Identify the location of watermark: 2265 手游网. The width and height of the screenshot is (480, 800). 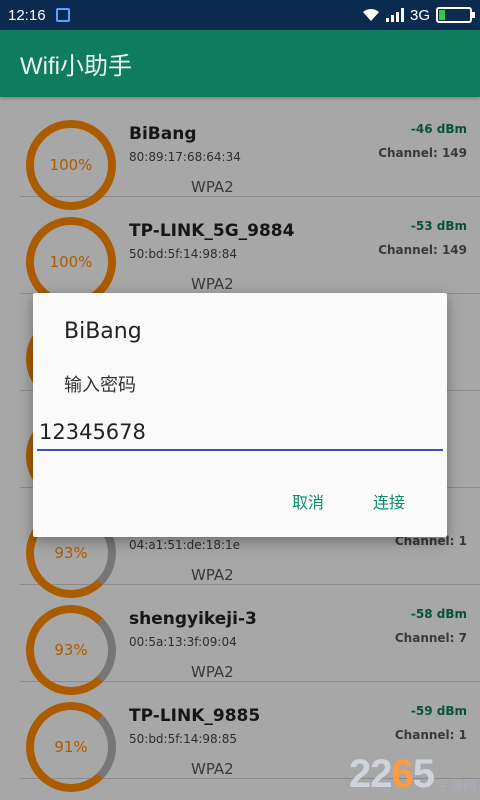
(412, 774).